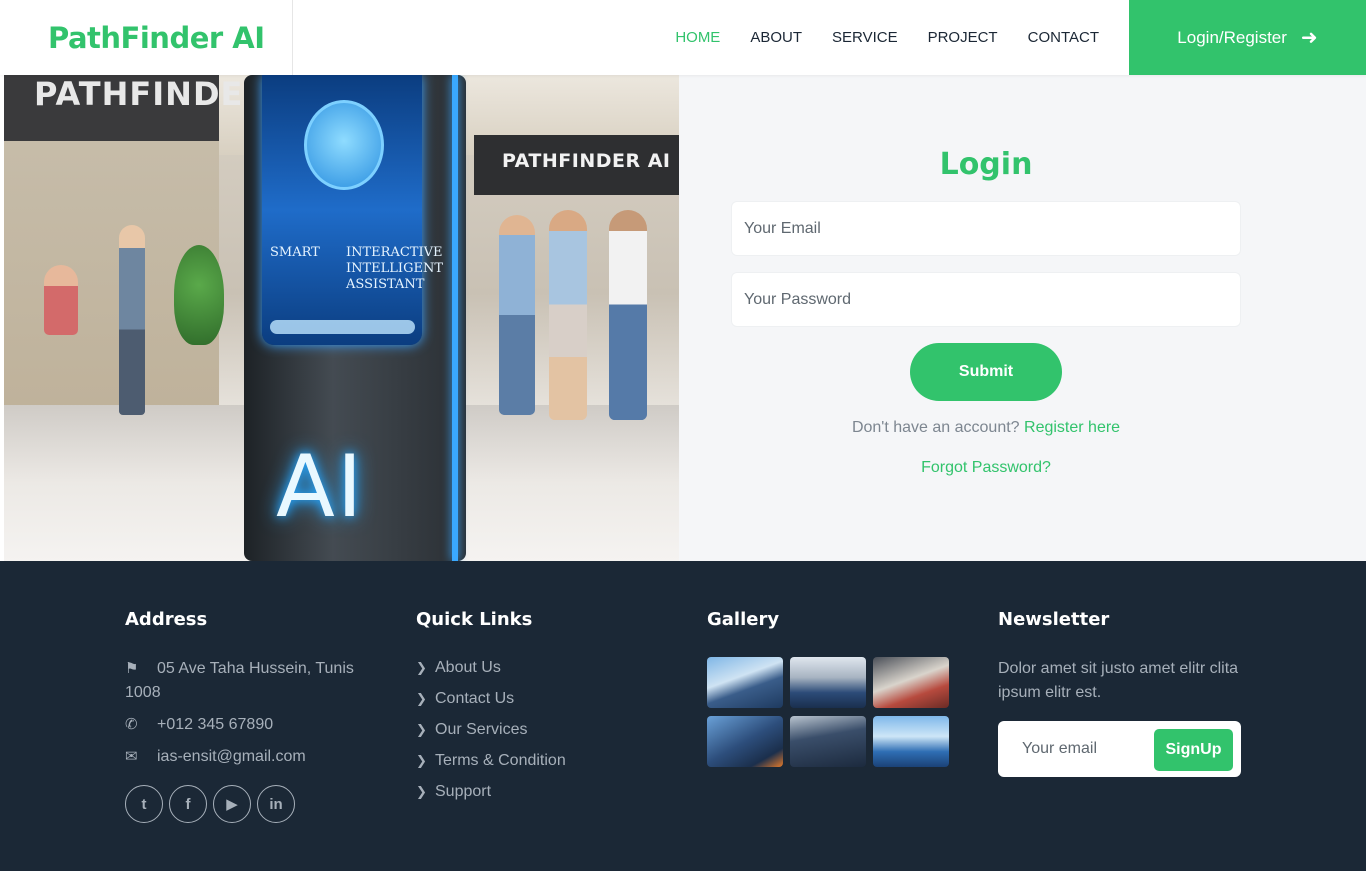 The width and height of the screenshot is (1366, 871). Describe the element at coordinates (828, 712) in the screenshot. I see `gallery-grid` at that location.